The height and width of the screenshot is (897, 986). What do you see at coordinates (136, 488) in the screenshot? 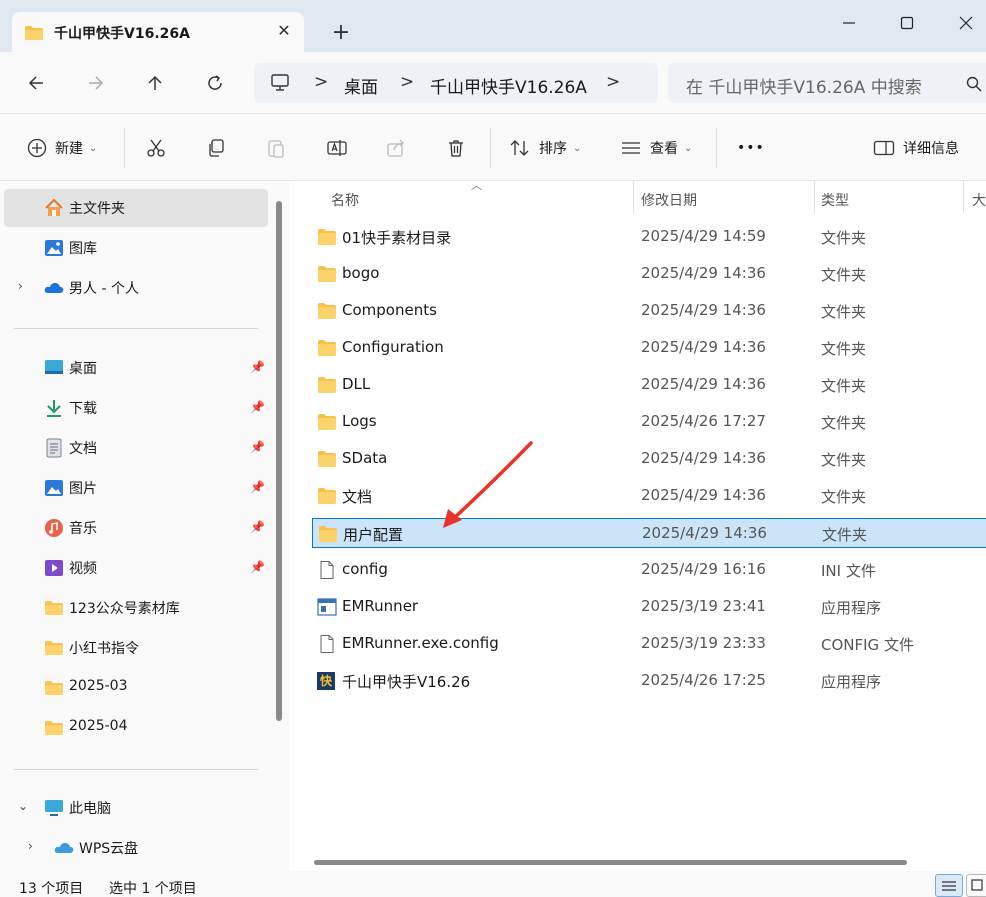
I see `sidebar-item-pictures: 图片 📌` at bounding box center [136, 488].